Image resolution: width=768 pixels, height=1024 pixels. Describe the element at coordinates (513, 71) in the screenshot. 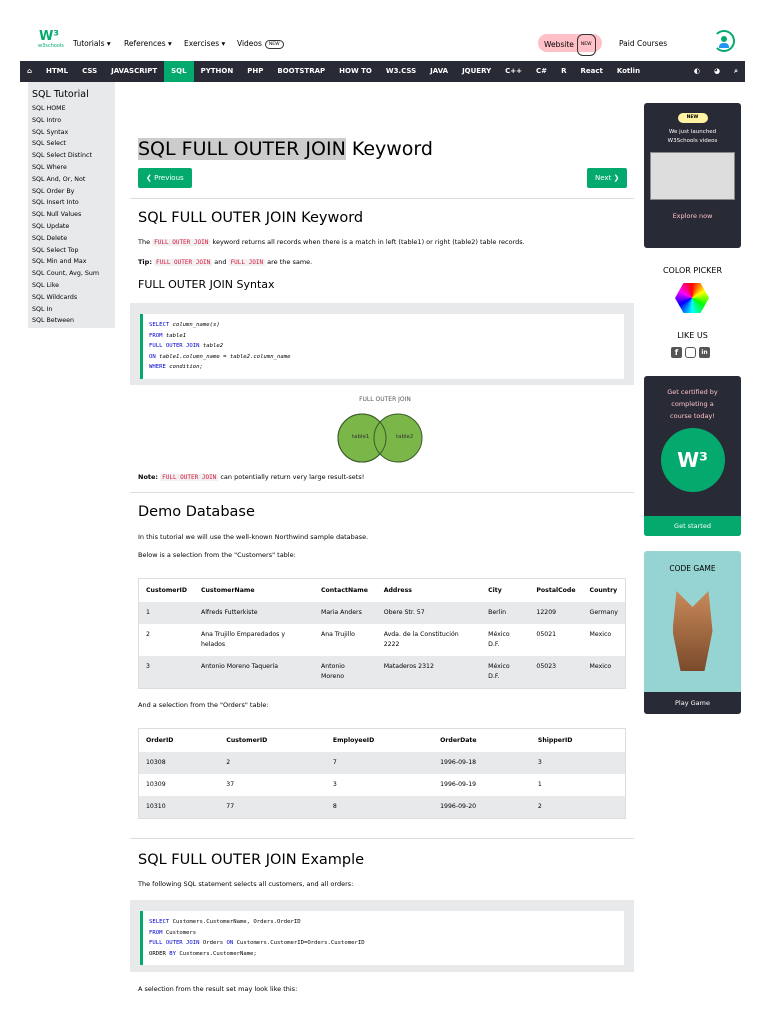

I see `nav-cpp: C++` at that location.